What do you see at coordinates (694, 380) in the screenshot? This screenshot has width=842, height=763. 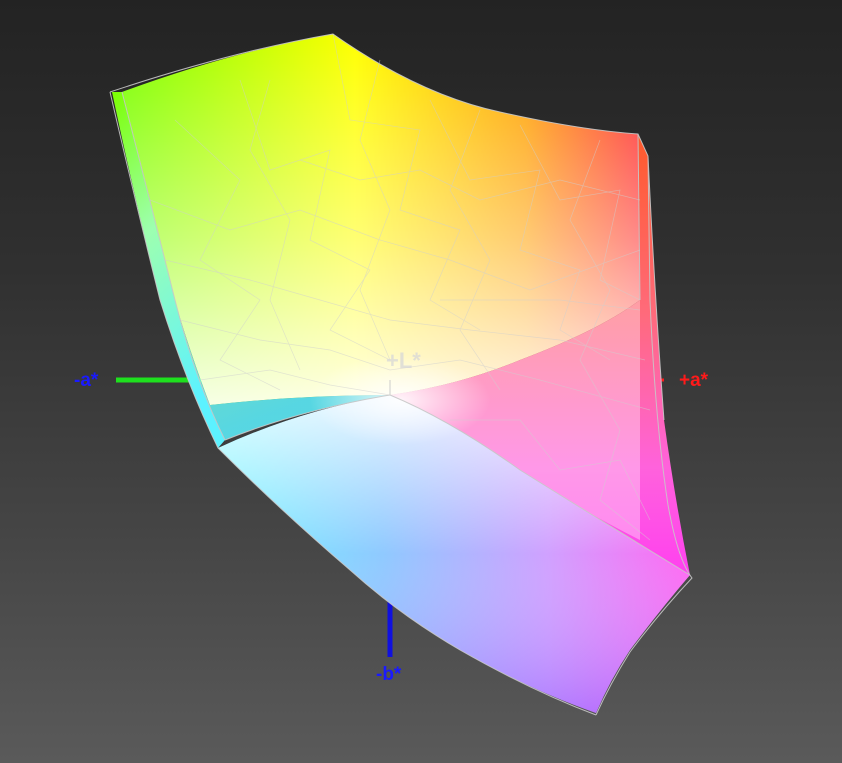 I see `pos-a-axis-label: +a*` at bounding box center [694, 380].